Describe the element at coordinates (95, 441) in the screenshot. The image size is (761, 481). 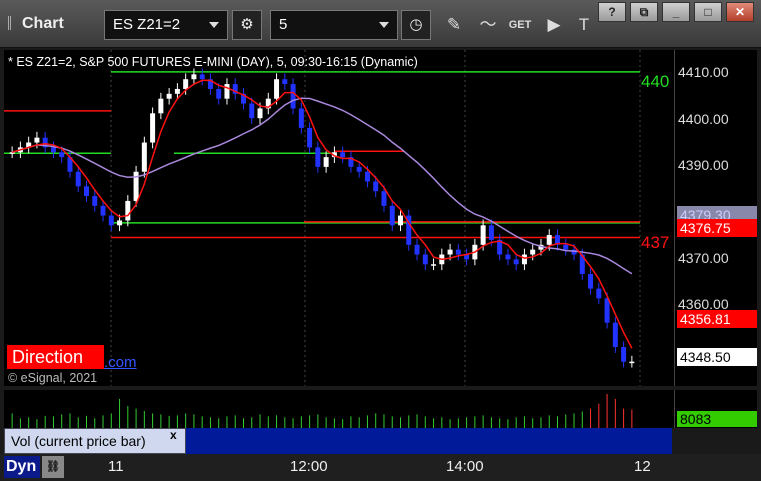
I see `volume-study-label: Vol (current price bar)` at that location.